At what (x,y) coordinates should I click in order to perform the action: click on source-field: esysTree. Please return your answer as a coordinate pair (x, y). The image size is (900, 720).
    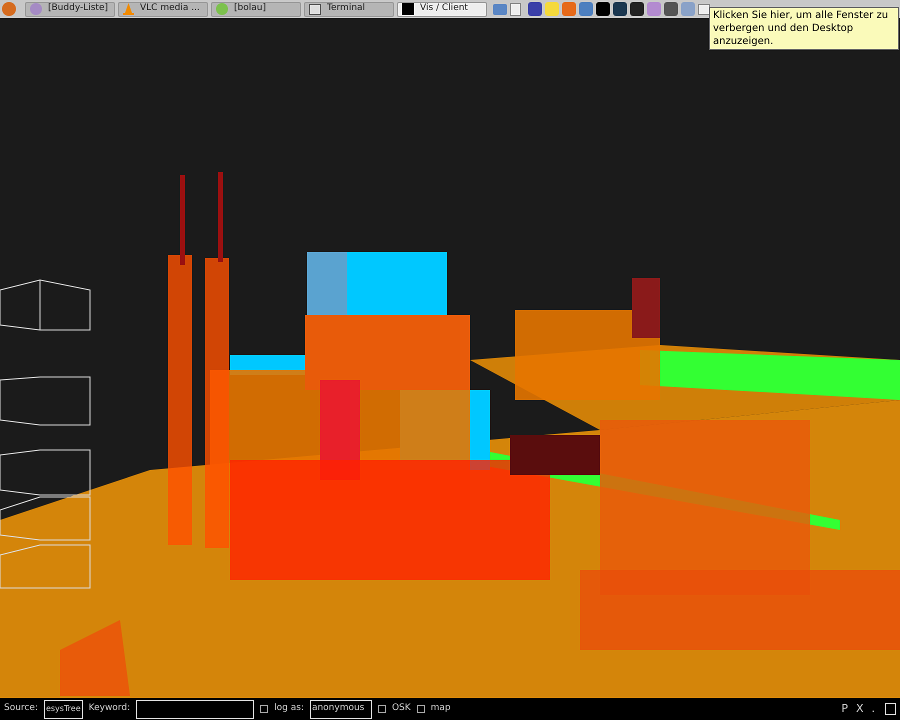
    Looking at the image, I should click on (63, 709).